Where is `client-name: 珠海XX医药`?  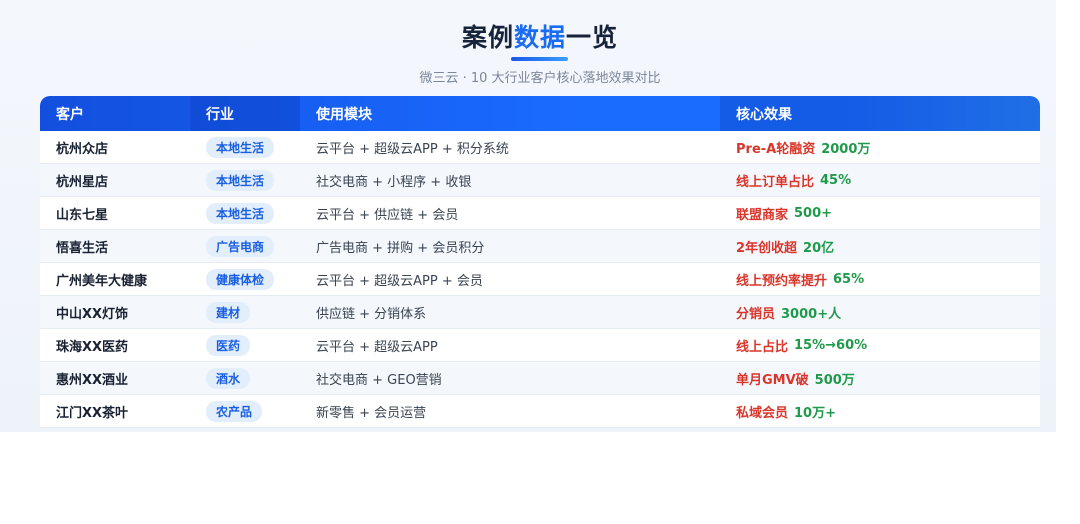
client-name: 珠海XX医药 is located at coordinates (92, 347).